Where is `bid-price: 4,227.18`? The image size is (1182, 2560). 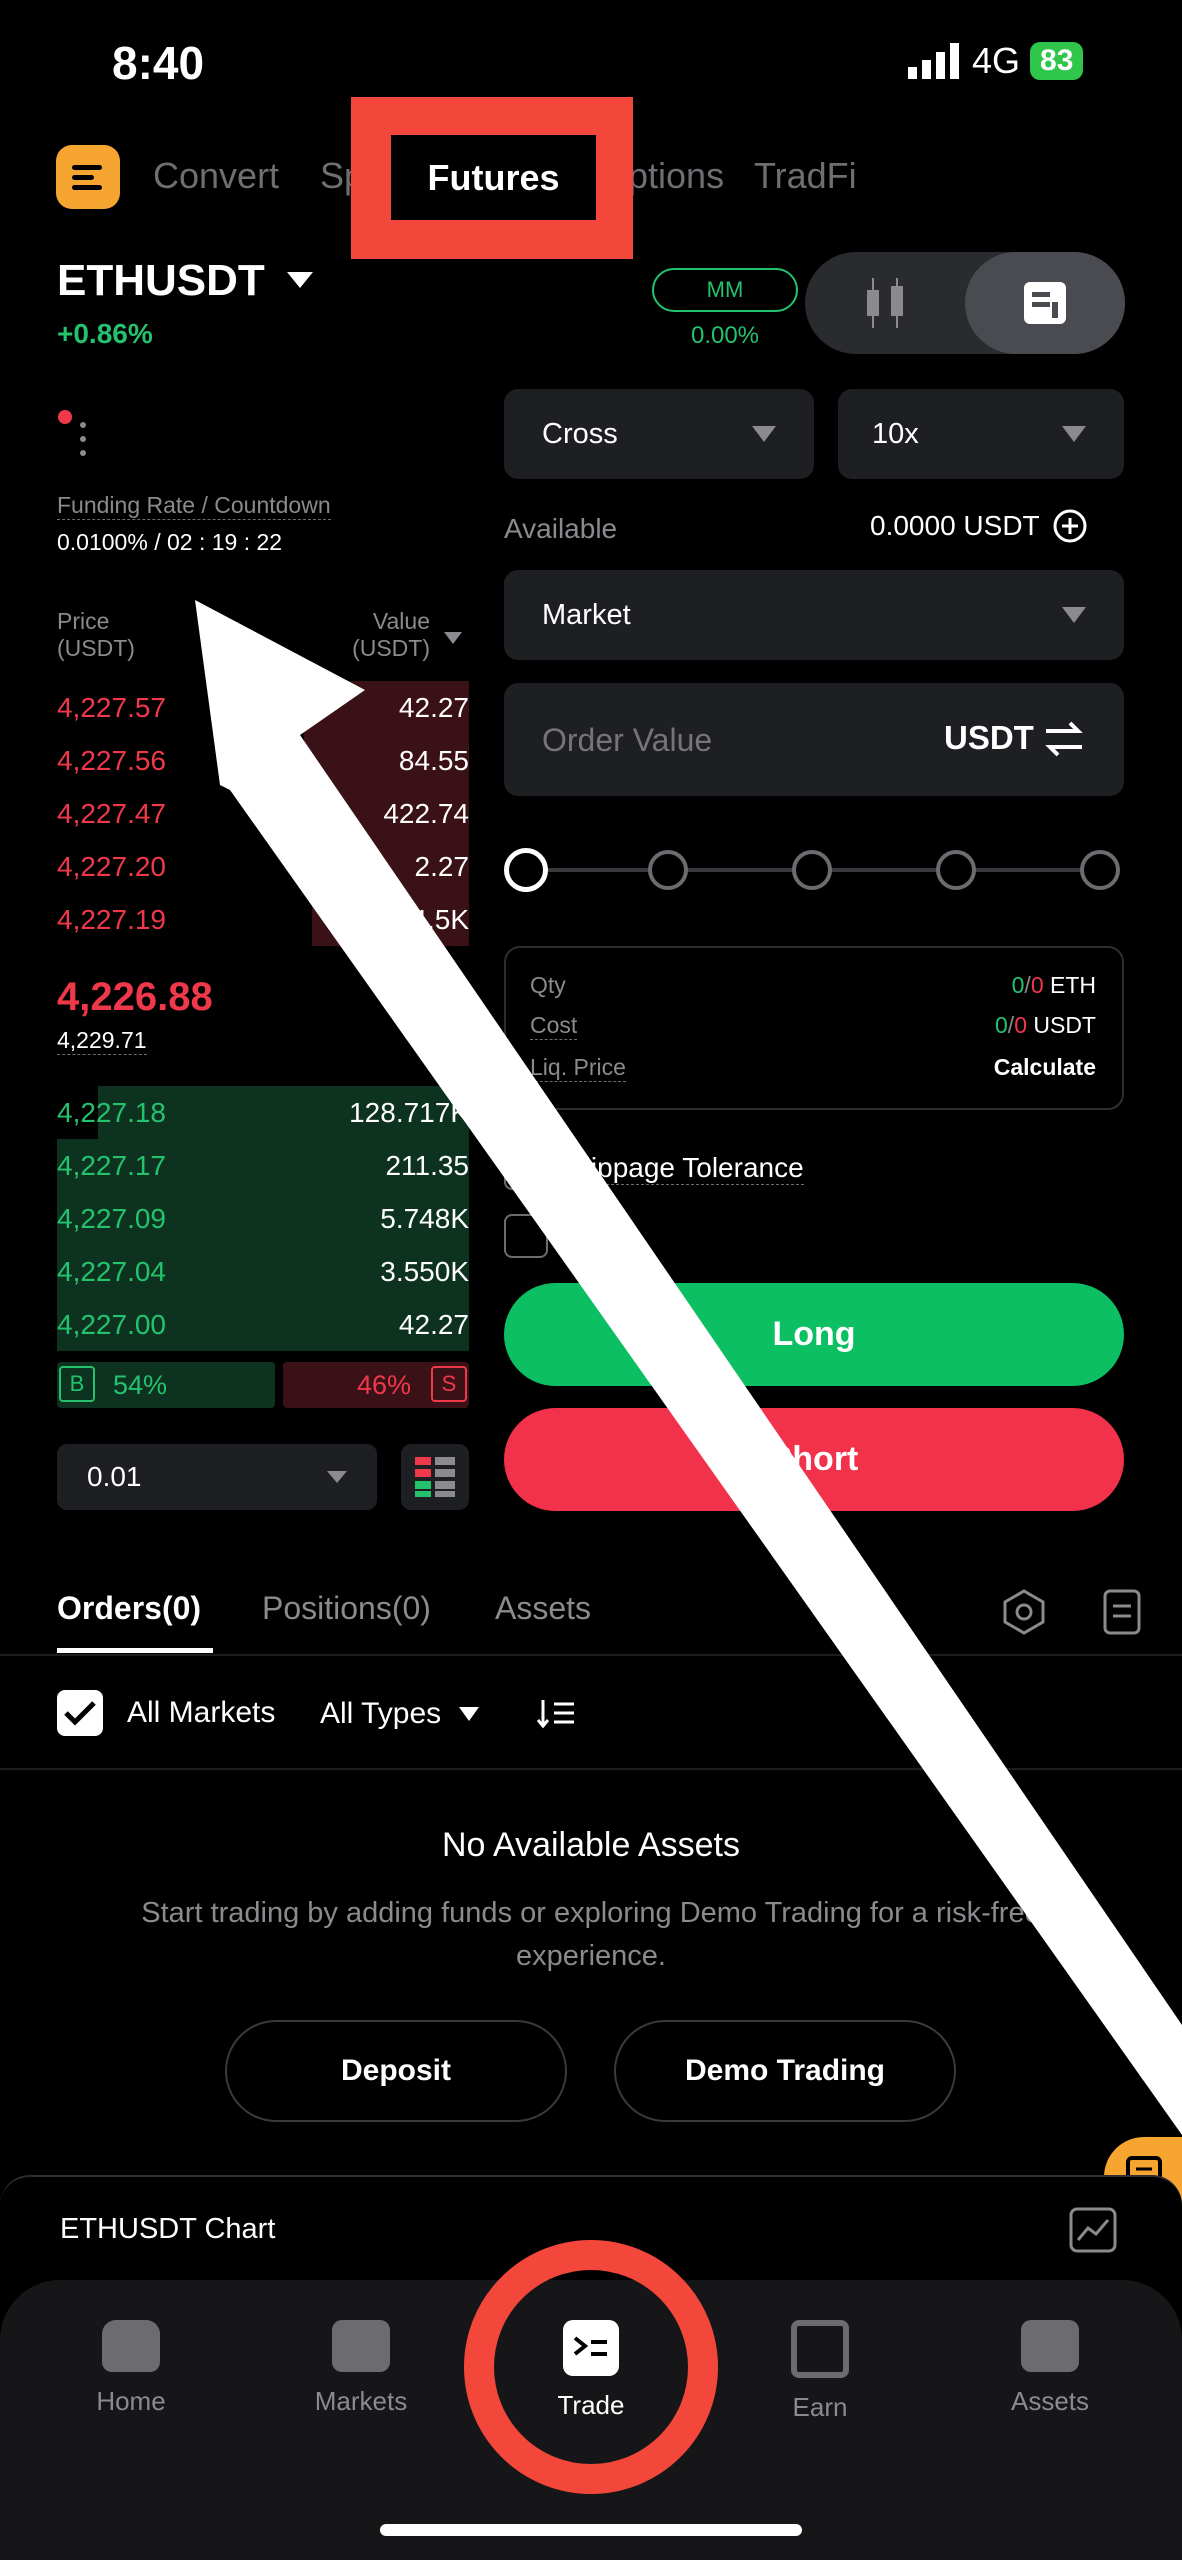
bid-price: 4,227.18 is located at coordinates (111, 1112).